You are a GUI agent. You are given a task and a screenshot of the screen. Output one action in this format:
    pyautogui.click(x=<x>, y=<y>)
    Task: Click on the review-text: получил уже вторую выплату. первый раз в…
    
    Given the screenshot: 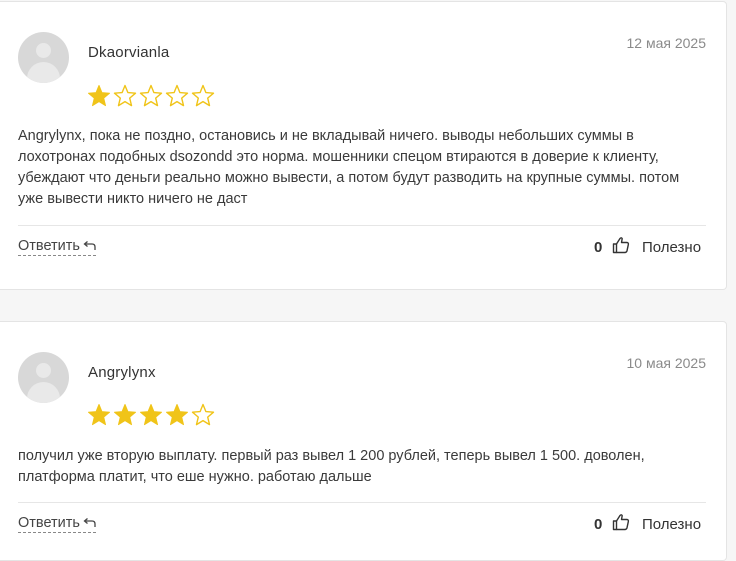 What is the action you would take?
    pyautogui.click(x=331, y=466)
    